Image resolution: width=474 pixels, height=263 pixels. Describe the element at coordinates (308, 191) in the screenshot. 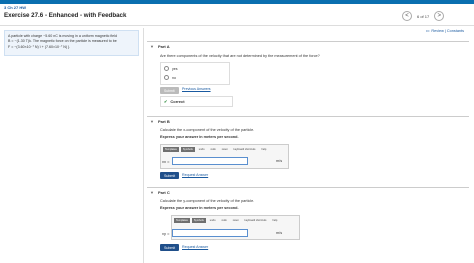

I see `part-c-header: ▼ Part C` at that location.